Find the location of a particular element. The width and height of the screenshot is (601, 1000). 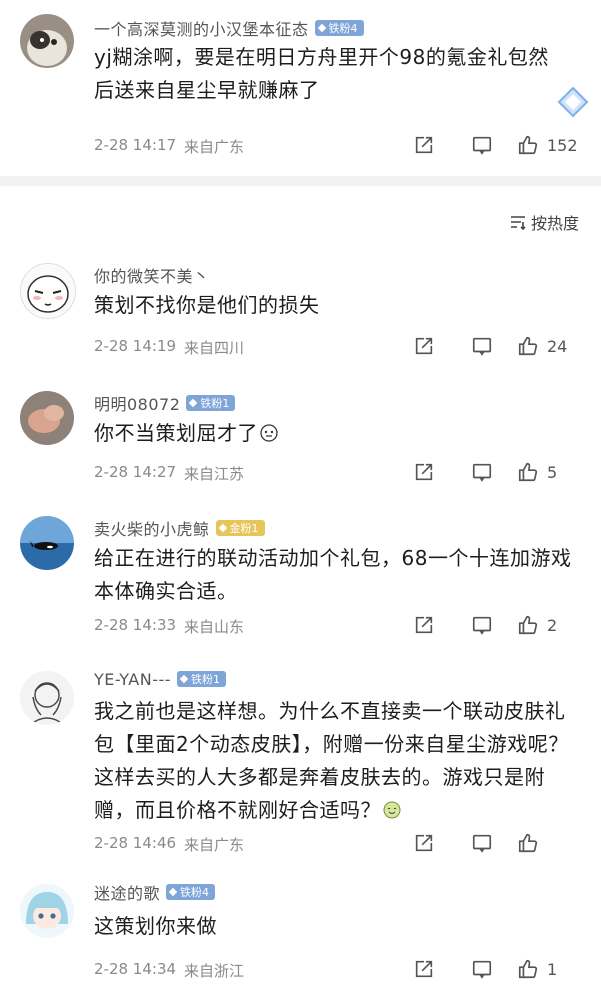

username: 明明08072 is located at coordinates (137, 403).